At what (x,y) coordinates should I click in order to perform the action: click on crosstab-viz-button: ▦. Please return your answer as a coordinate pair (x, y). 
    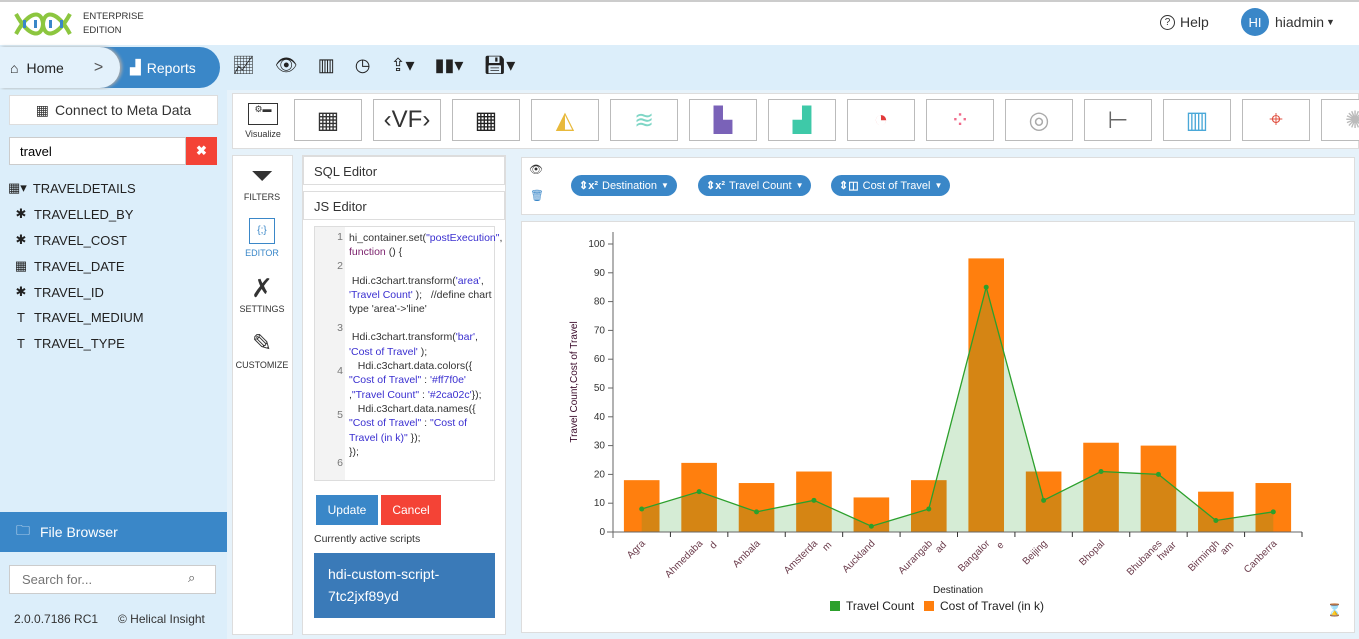
    Looking at the image, I should click on (486, 120).